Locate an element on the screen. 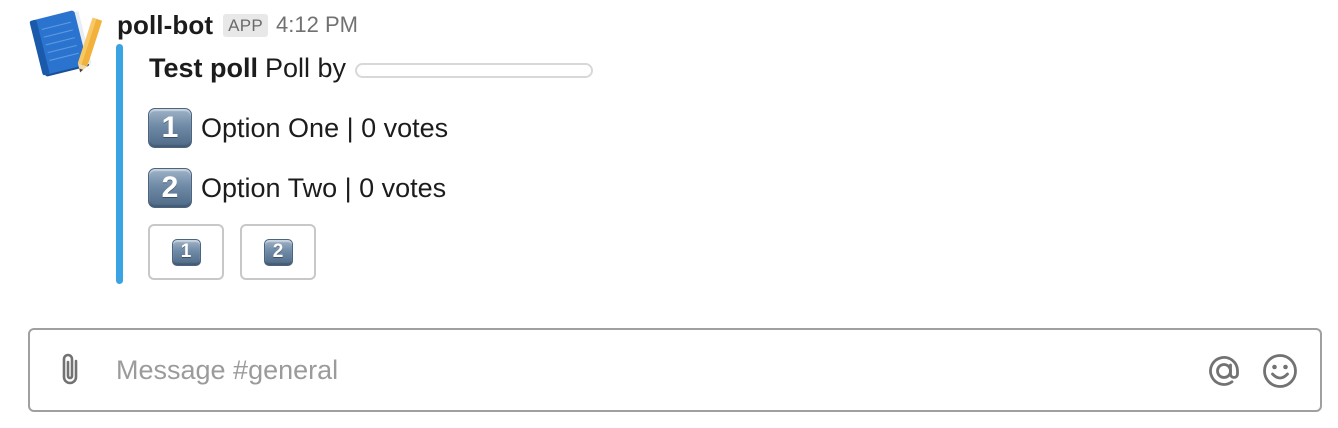 This screenshot has height=428, width=1338. vote-option-one-button: 1 is located at coordinates (186, 252).